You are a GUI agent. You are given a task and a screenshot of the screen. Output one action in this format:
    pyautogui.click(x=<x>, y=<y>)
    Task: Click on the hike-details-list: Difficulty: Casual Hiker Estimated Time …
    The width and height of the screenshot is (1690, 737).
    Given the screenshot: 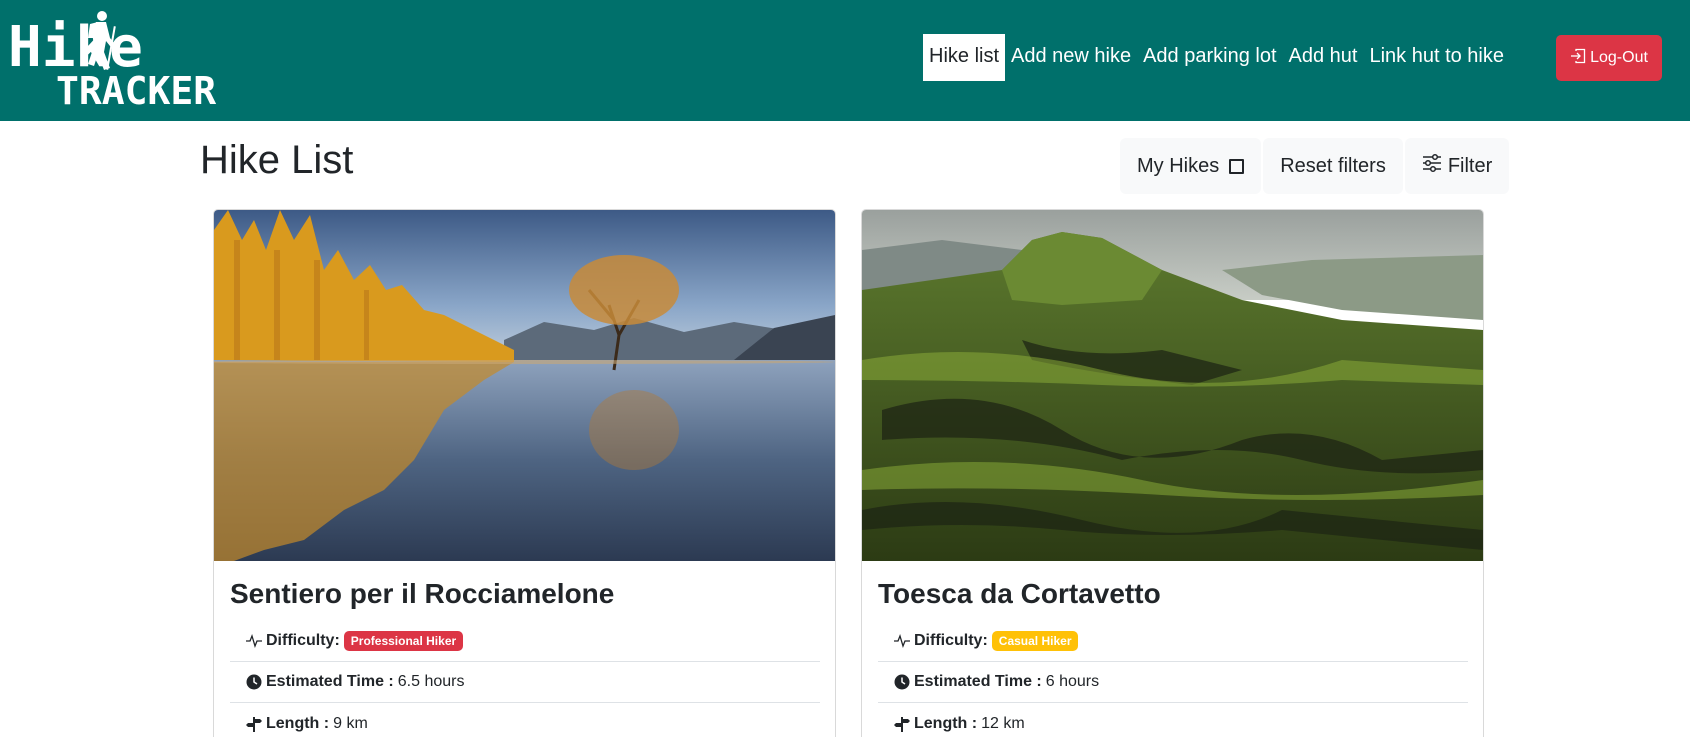 What is the action you would take?
    pyautogui.click(x=1173, y=679)
    